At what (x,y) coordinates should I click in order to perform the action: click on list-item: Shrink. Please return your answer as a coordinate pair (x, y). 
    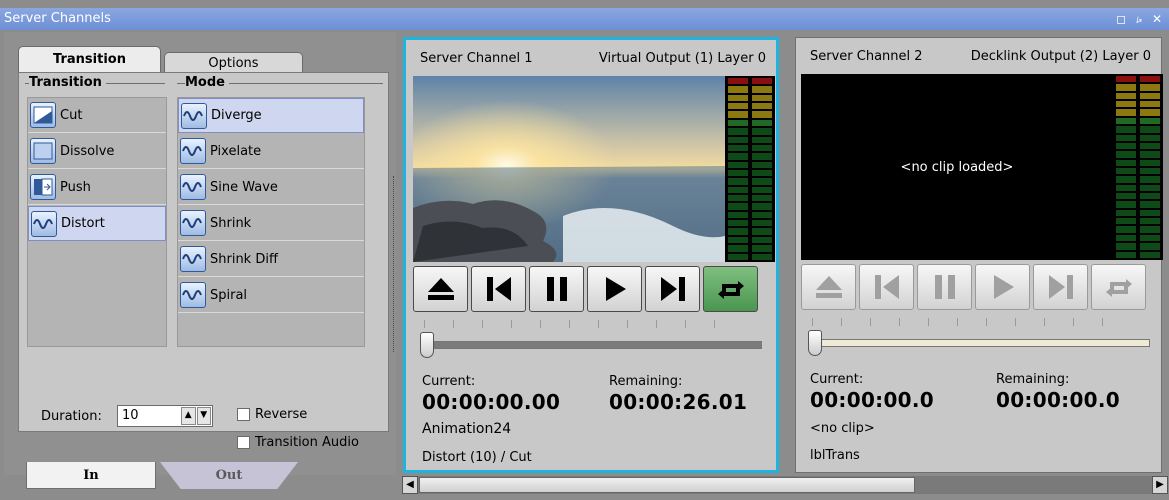
    Looking at the image, I should click on (271, 223).